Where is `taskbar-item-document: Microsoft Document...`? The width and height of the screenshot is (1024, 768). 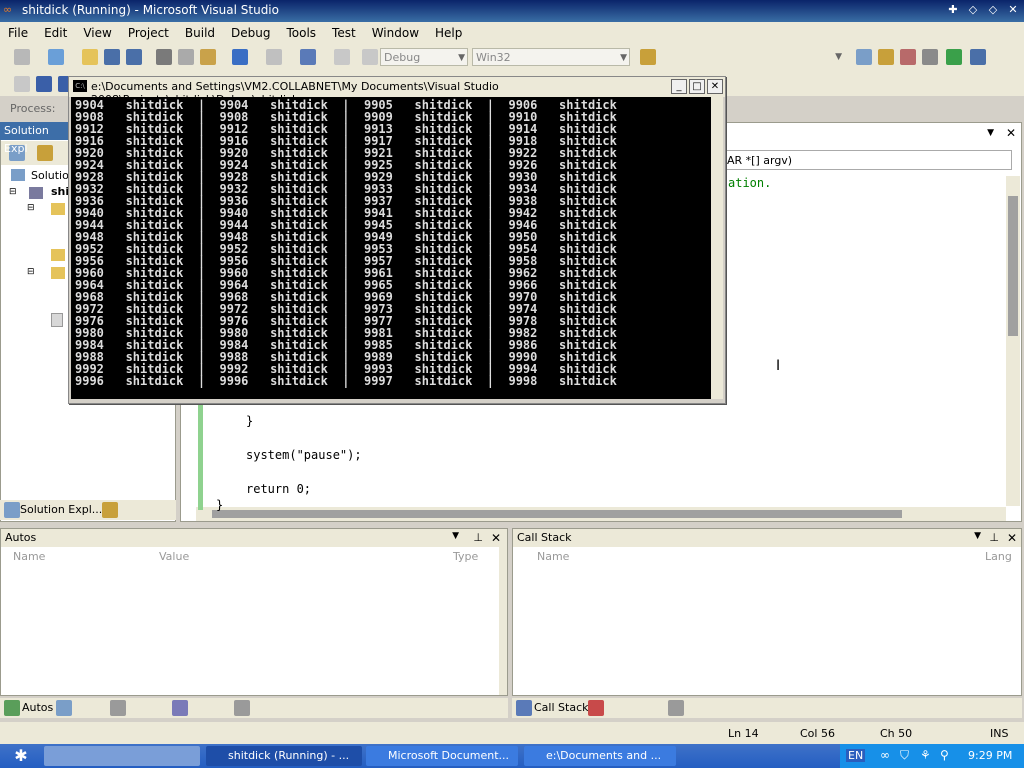 taskbar-item-document: Microsoft Document... is located at coordinates (442, 756).